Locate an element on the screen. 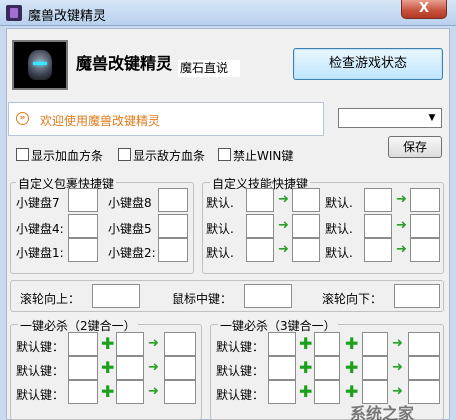 Image resolution: width=456 pixels, height=420 pixels. avatar is located at coordinates (40, 65).